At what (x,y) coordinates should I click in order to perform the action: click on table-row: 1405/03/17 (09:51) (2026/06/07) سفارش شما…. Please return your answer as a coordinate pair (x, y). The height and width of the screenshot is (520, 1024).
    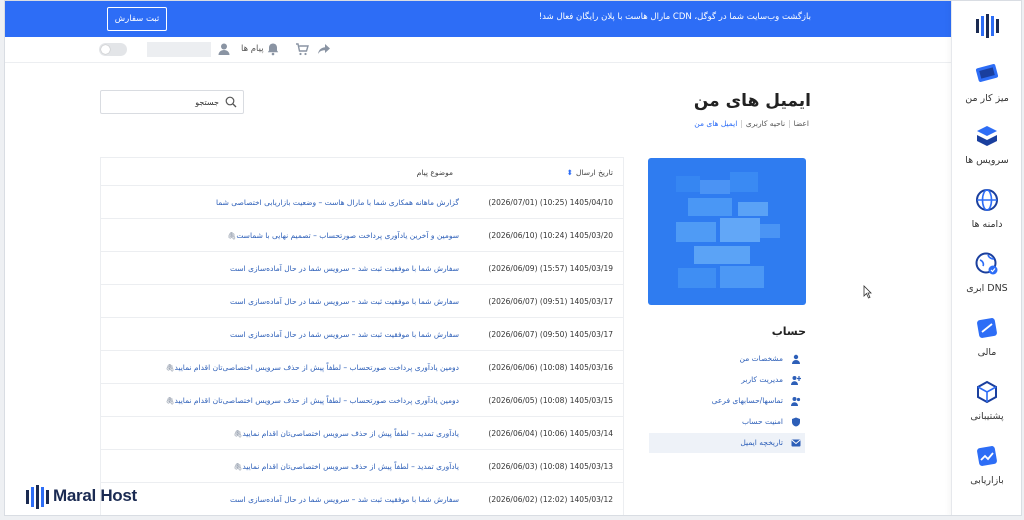
    Looking at the image, I should click on (362, 301).